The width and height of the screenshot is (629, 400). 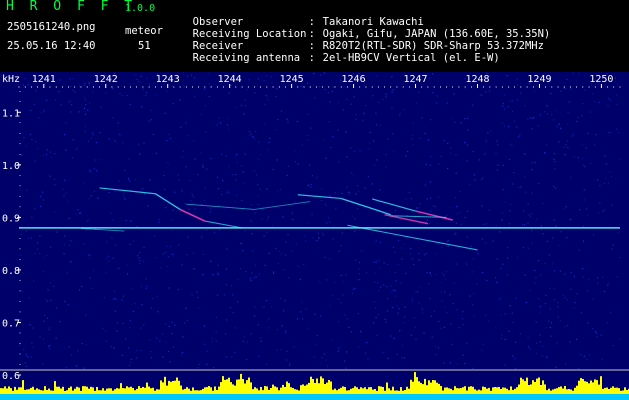 What do you see at coordinates (246, 58) in the screenshot?
I see `info-key: Receiving antenna` at bounding box center [246, 58].